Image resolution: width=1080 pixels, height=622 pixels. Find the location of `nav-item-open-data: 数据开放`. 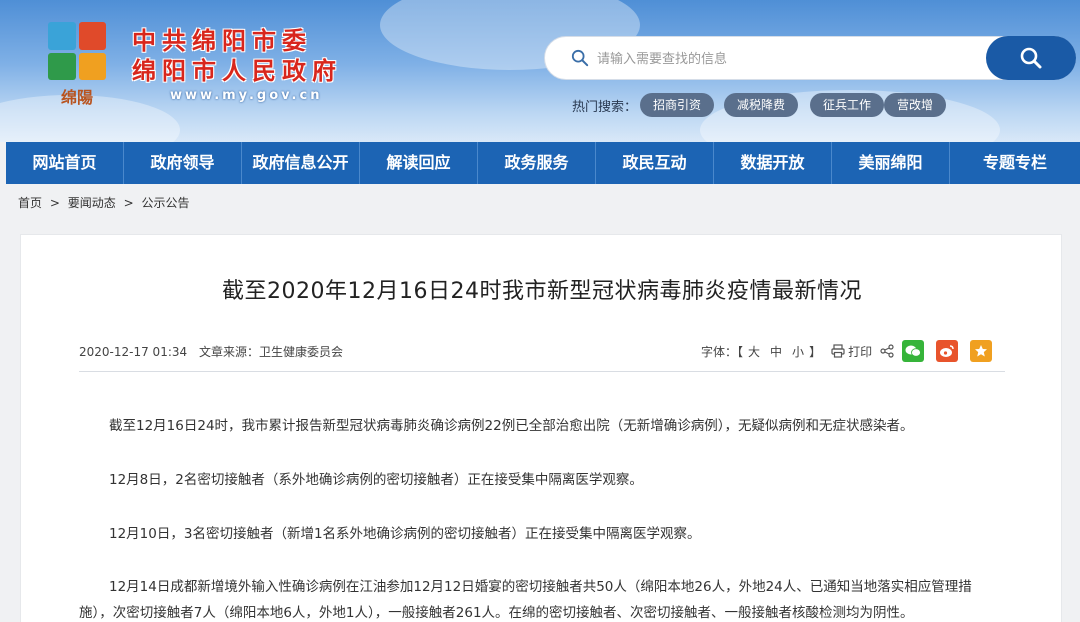

nav-item-open-data: 数据开放 is located at coordinates (773, 163).